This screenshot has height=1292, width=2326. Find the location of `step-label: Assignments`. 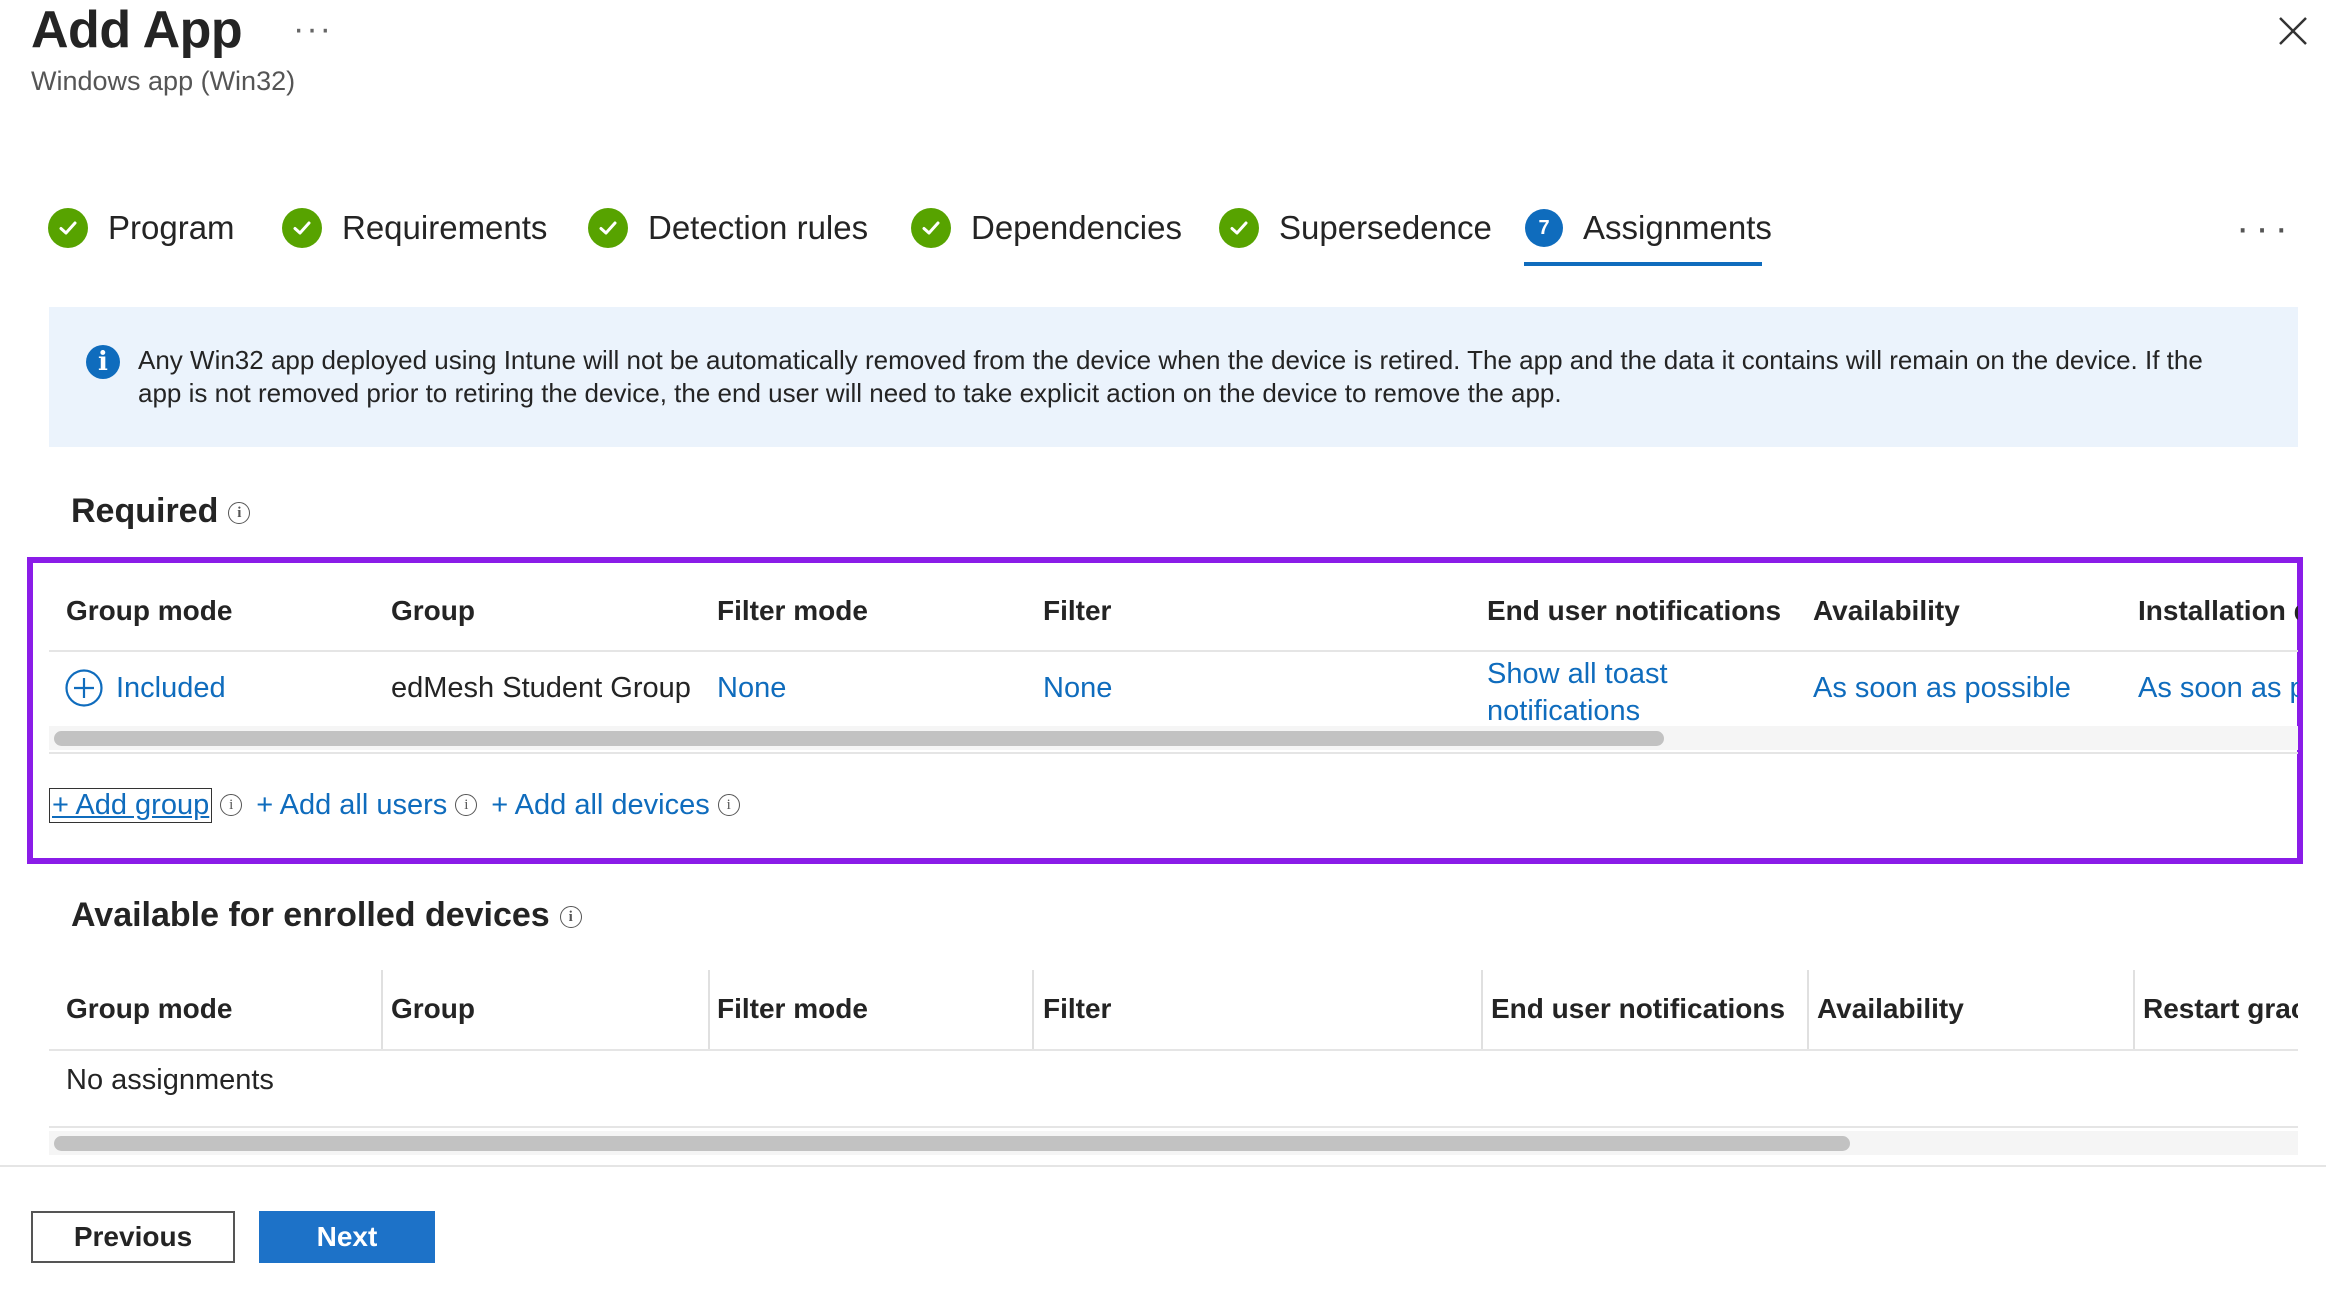

step-label: Assignments is located at coordinates (1677, 227).